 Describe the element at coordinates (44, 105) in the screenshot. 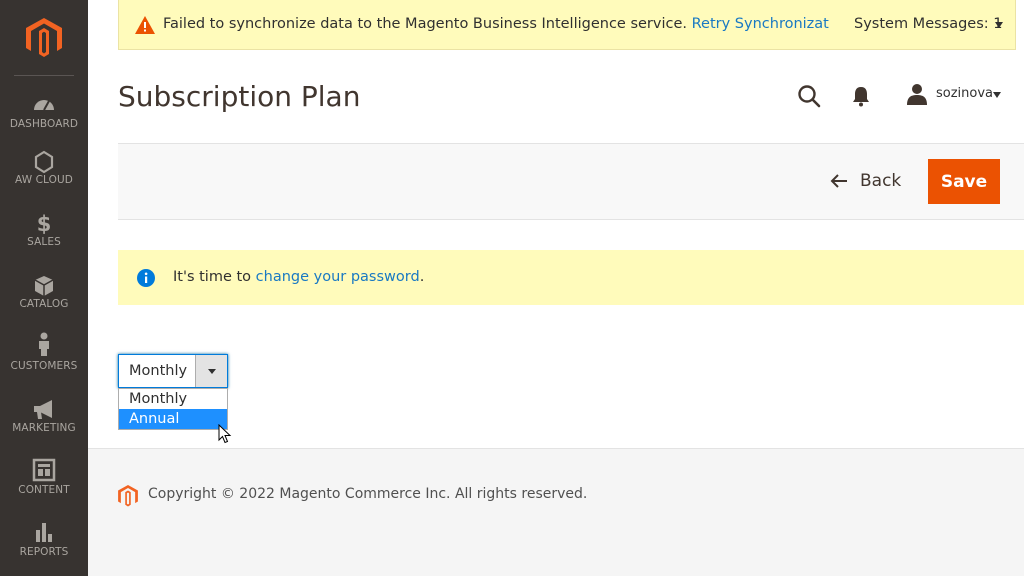

I see `dashboard-icon` at that location.